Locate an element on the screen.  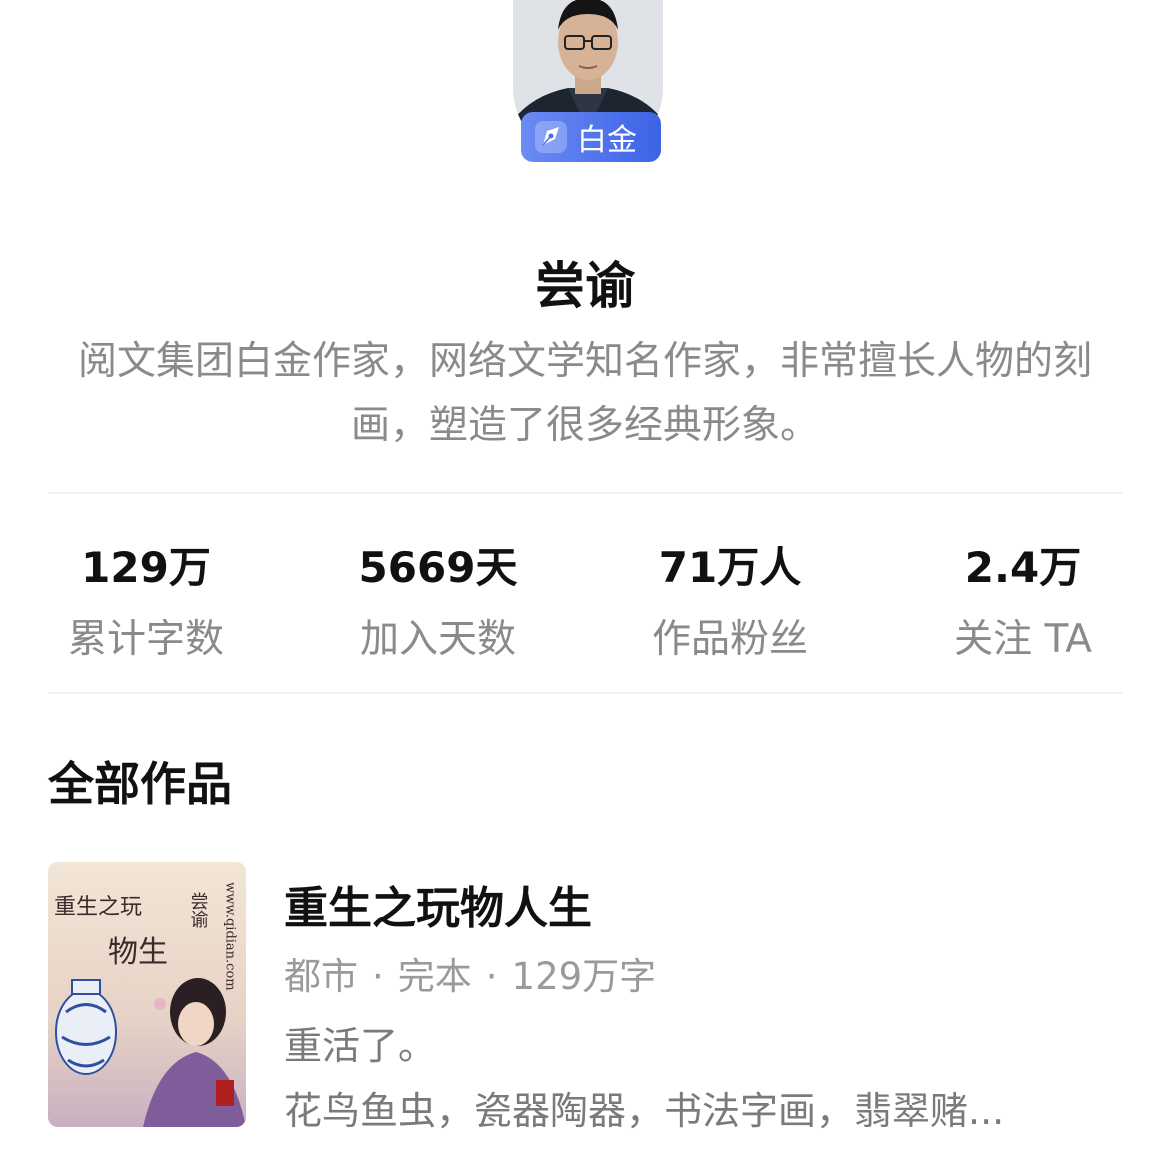
book-meta: 都市 · 完本 · 129万字 is located at coordinates (470, 973).